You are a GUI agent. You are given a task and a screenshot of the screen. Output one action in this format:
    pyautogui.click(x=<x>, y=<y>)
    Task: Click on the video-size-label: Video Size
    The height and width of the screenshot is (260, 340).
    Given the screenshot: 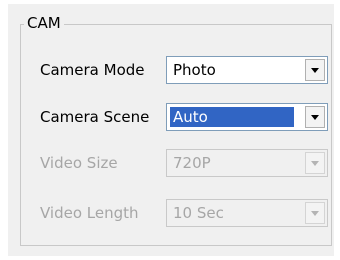 What is the action you would take?
    pyautogui.click(x=79, y=163)
    